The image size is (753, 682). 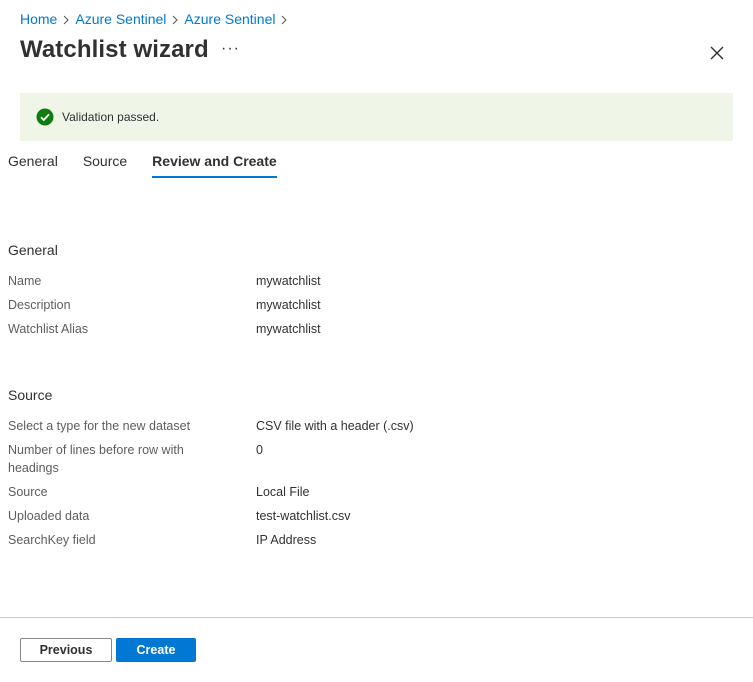 What do you see at coordinates (288, 305) in the screenshot?
I see `description-value: mywatchlist` at bounding box center [288, 305].